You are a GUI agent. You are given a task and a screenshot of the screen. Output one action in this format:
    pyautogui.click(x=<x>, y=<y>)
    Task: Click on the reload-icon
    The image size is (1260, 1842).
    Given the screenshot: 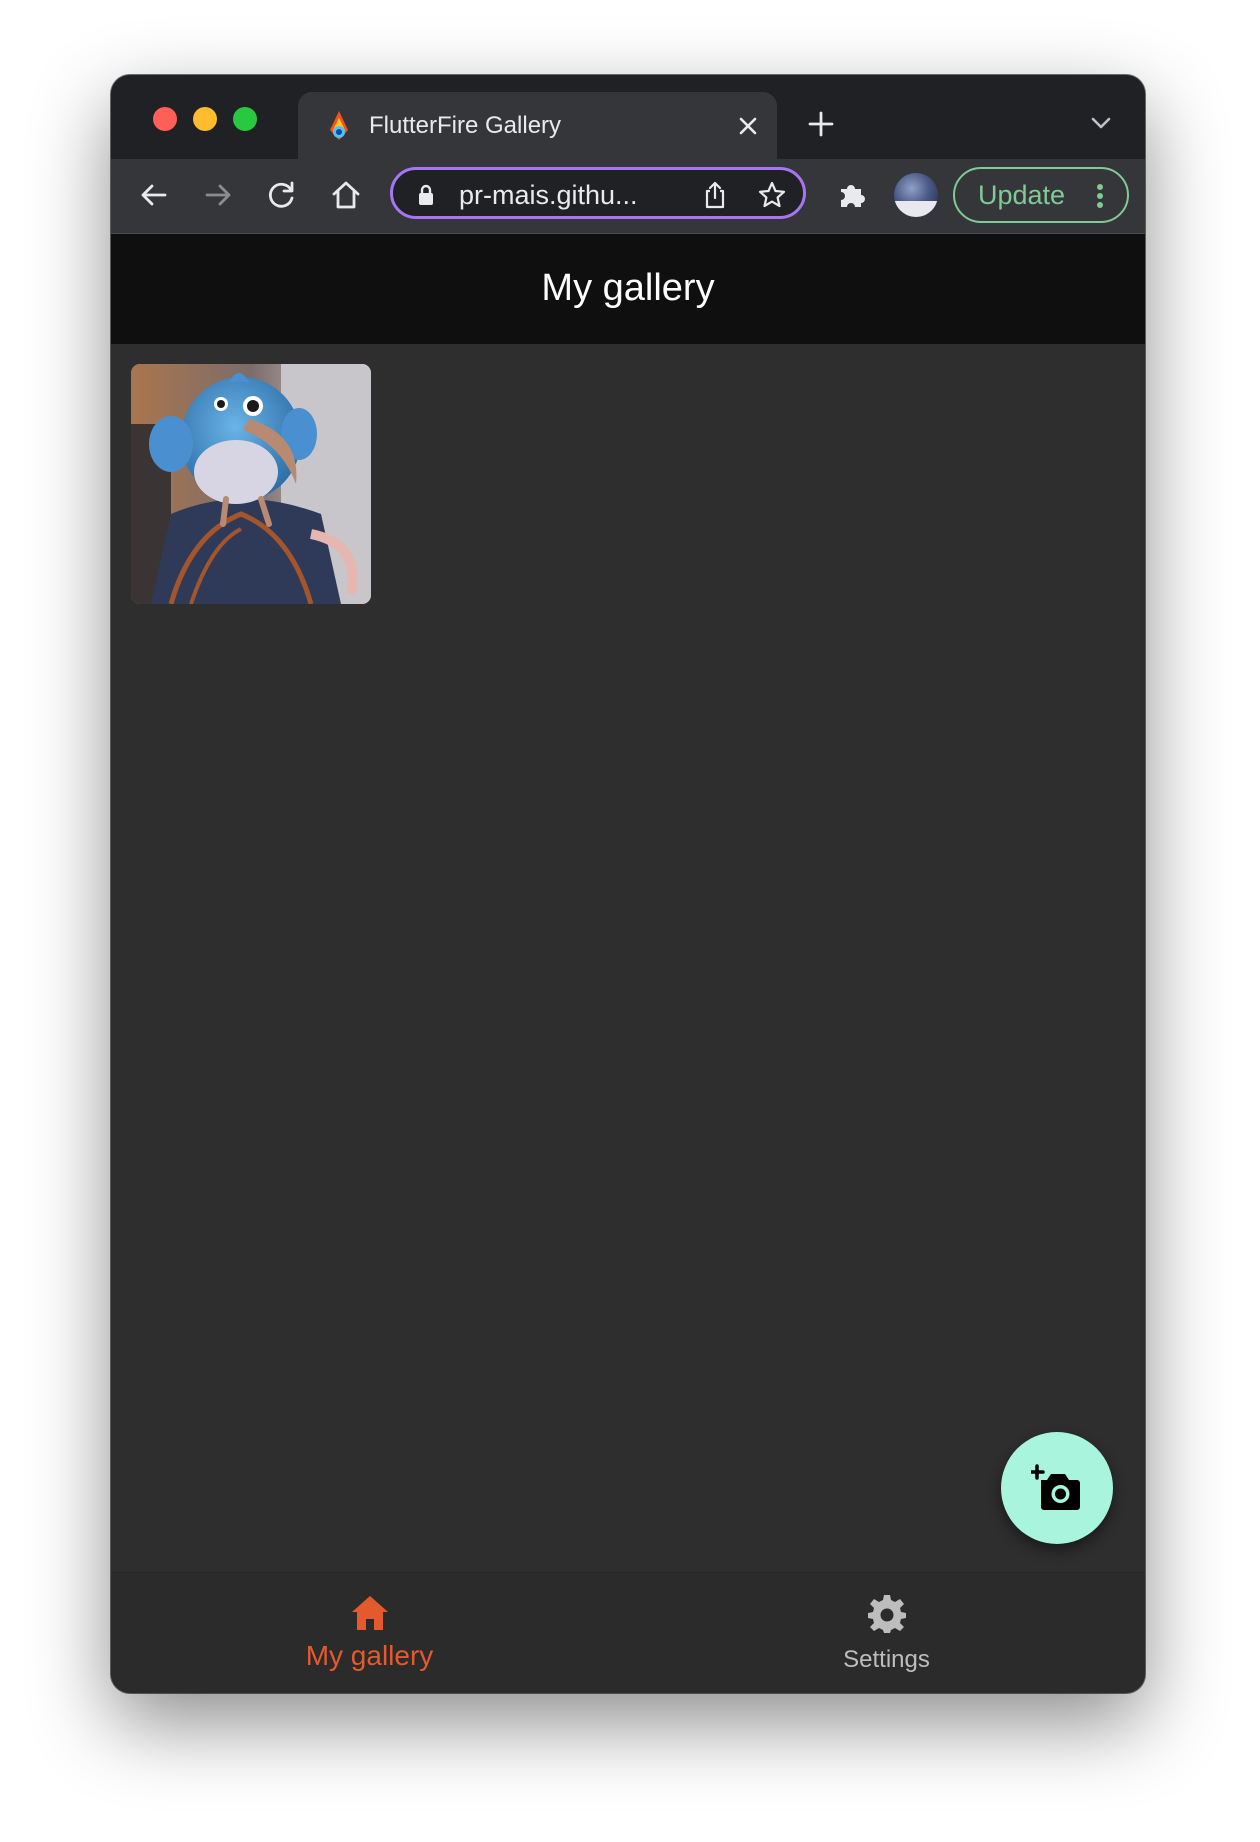 What is the action you would take?
    pyautogui.click(x=282, y=195)
    